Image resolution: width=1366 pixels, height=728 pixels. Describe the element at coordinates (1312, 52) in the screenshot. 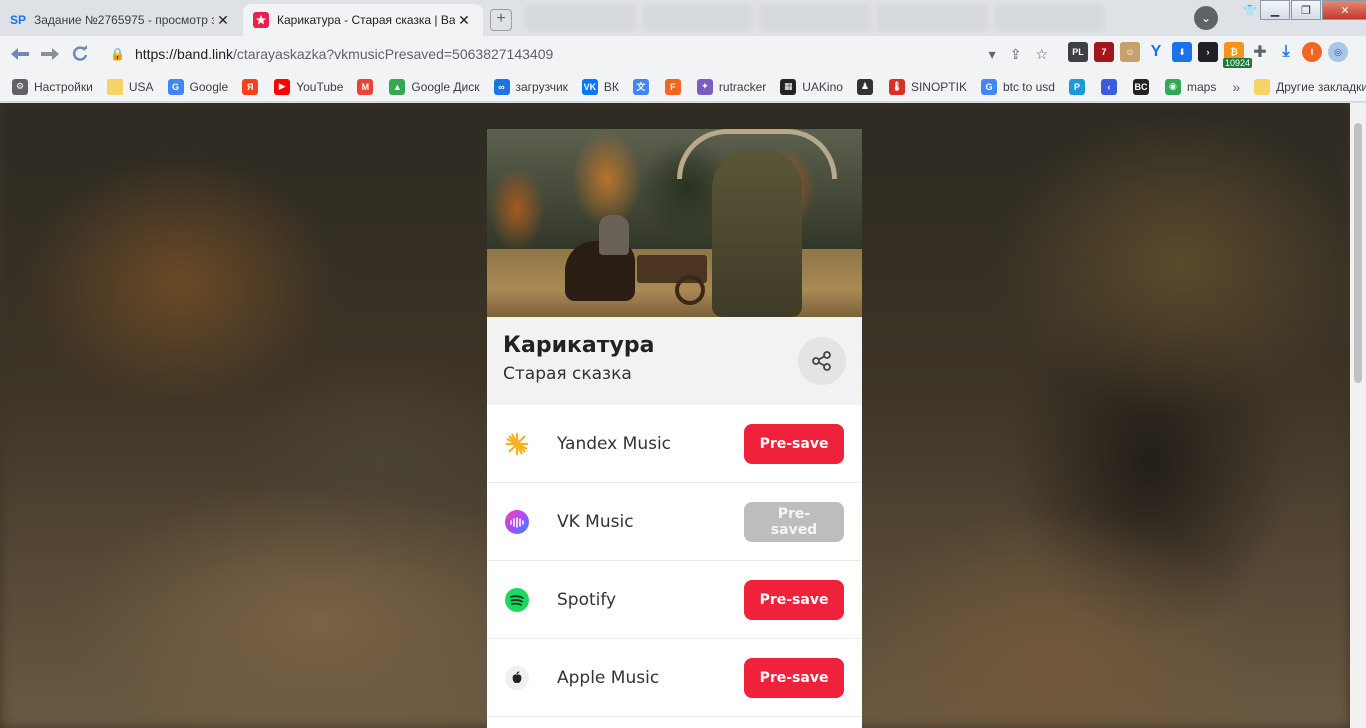

I see `profile-avatar: I` at that location.